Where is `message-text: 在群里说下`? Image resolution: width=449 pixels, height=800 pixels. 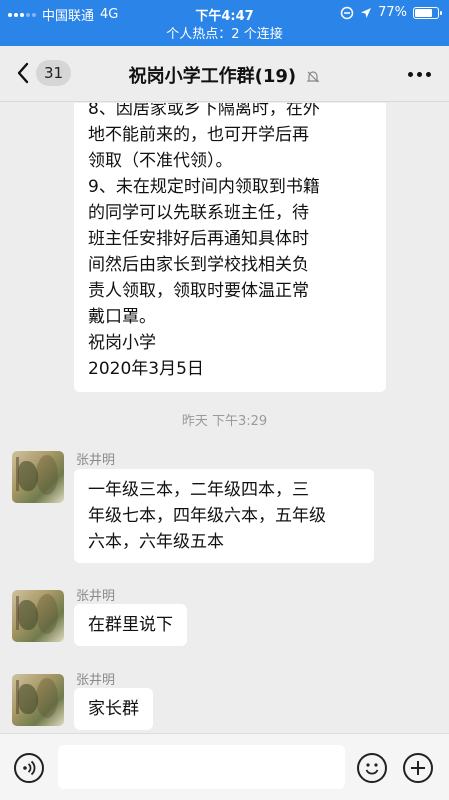
message-text: 在群里说下 is located at coordinates (130, 625).